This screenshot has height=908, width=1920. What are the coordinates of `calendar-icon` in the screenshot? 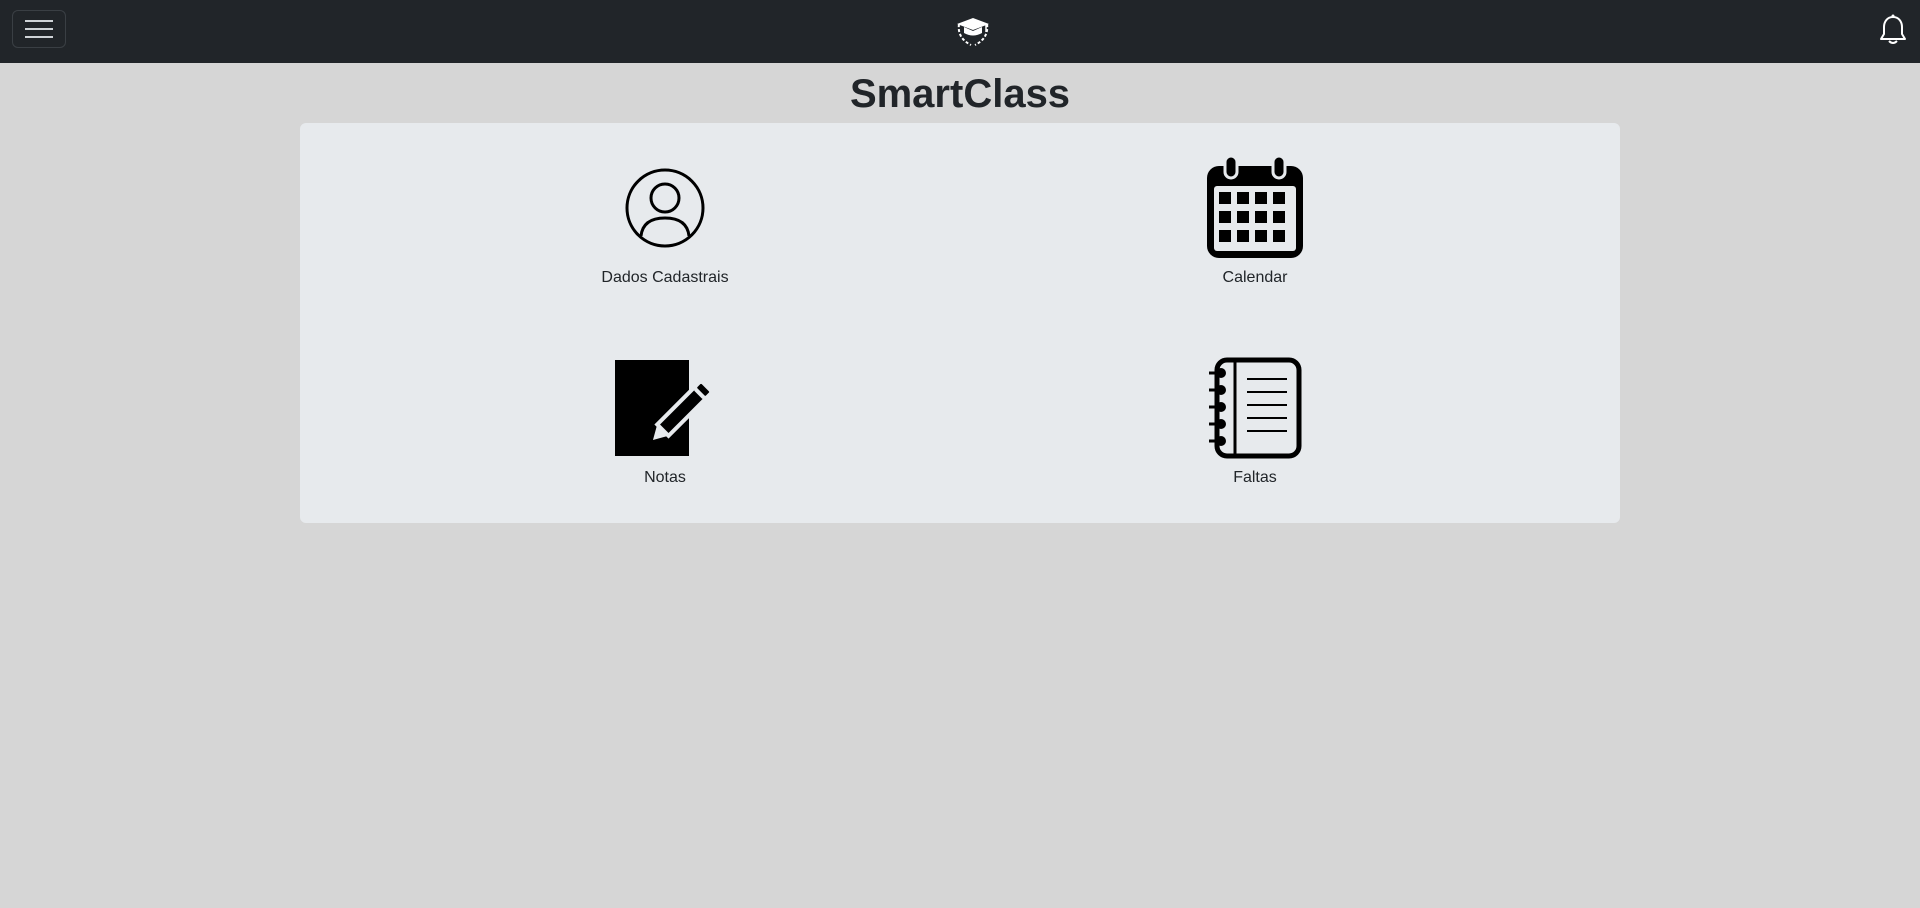 It's located at (1255, 207).